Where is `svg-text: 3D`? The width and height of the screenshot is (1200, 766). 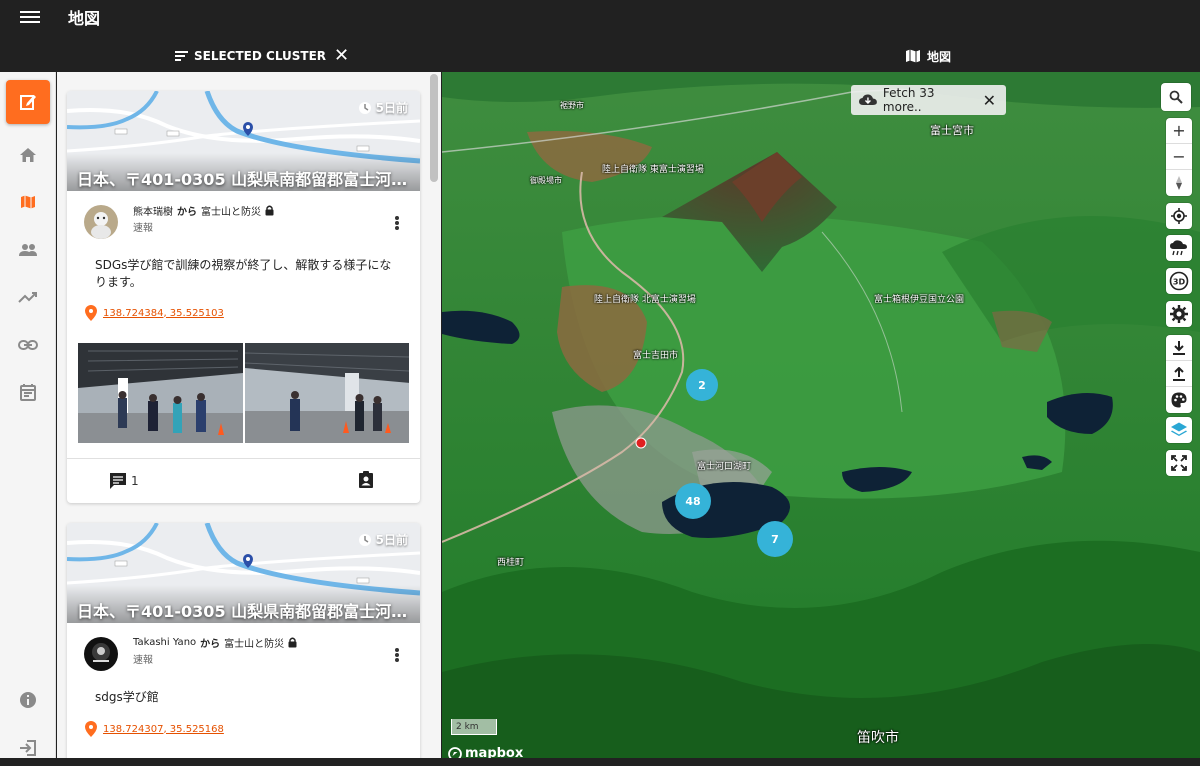
svg-text: 3D is located at coordinates (1179, 282).